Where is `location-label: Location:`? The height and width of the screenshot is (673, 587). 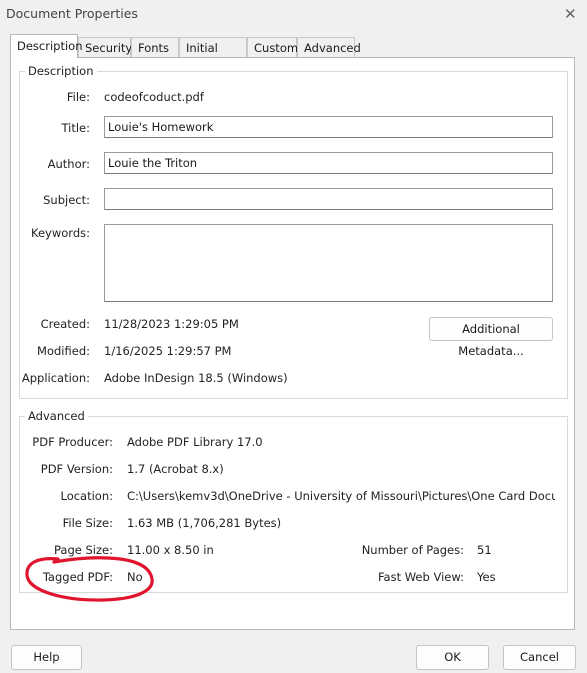
location-label: Location: is located at coordinates (86, 496).